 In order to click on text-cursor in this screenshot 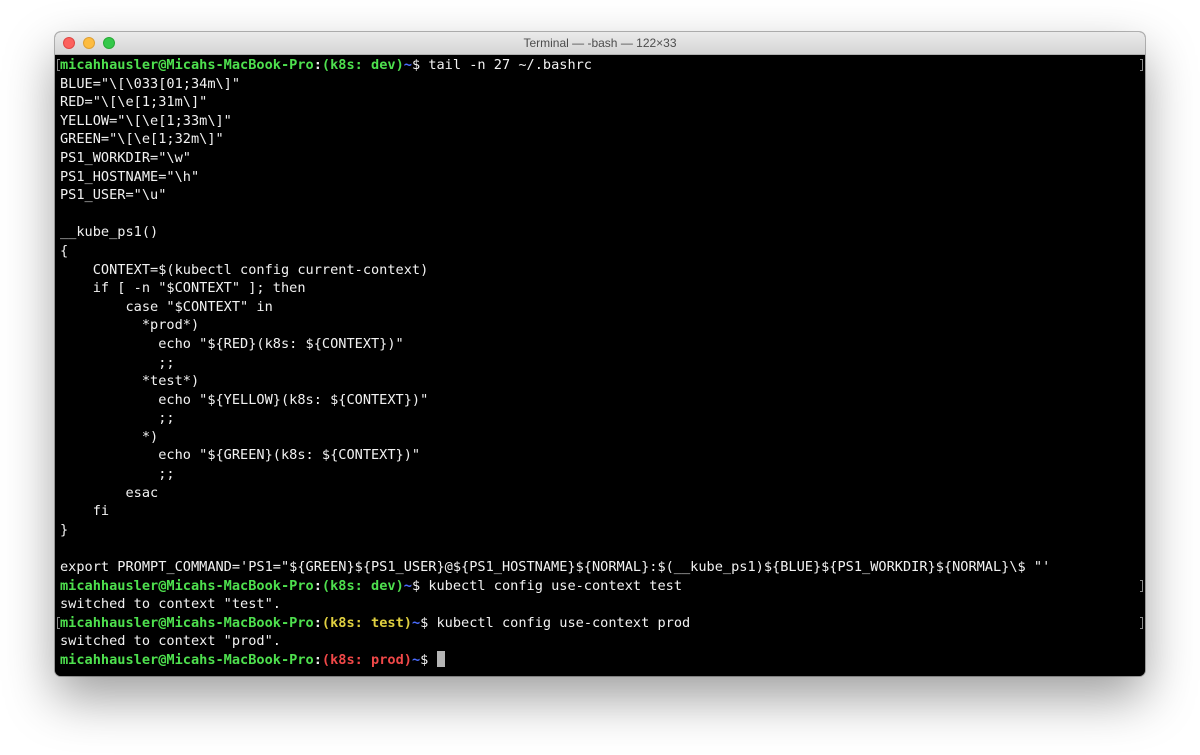, I will do `click(440, 659)`.